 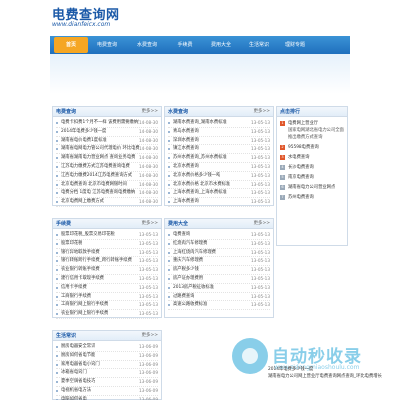 What do you see at coordinates (80, 365) in the screenshot?
I see `list-item-title: 家用电器省电小窍门` at bounding box center [80, 365].